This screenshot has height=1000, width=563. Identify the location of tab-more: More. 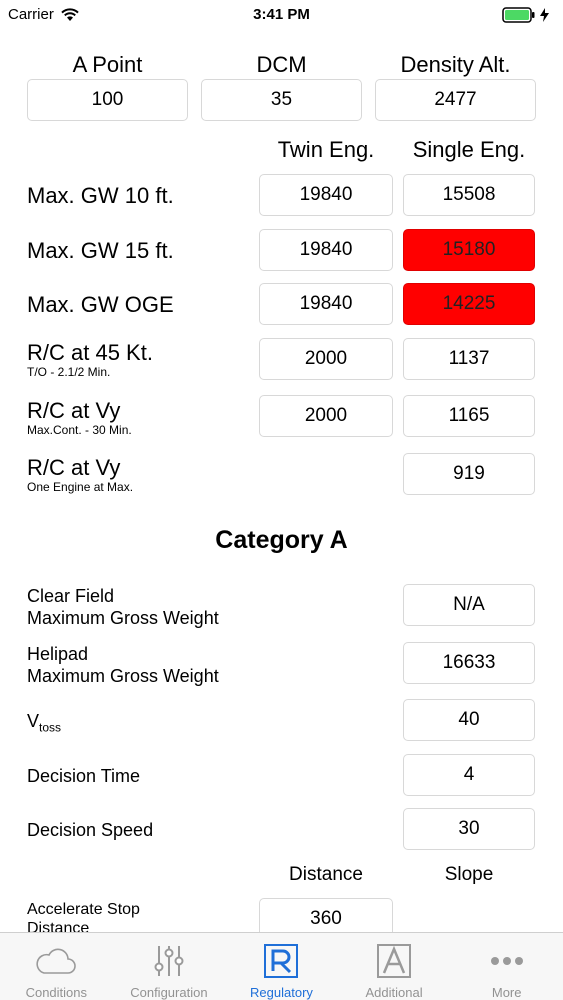
(506, 966).